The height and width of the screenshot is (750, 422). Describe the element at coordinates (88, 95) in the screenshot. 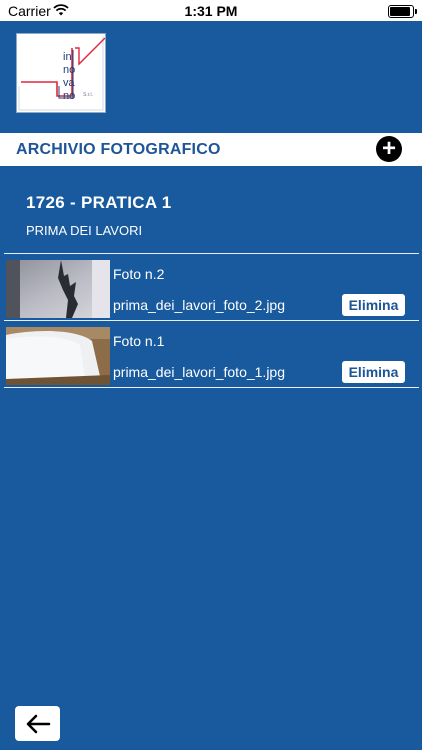

I see `svg-text: S.r.l.` at that location.